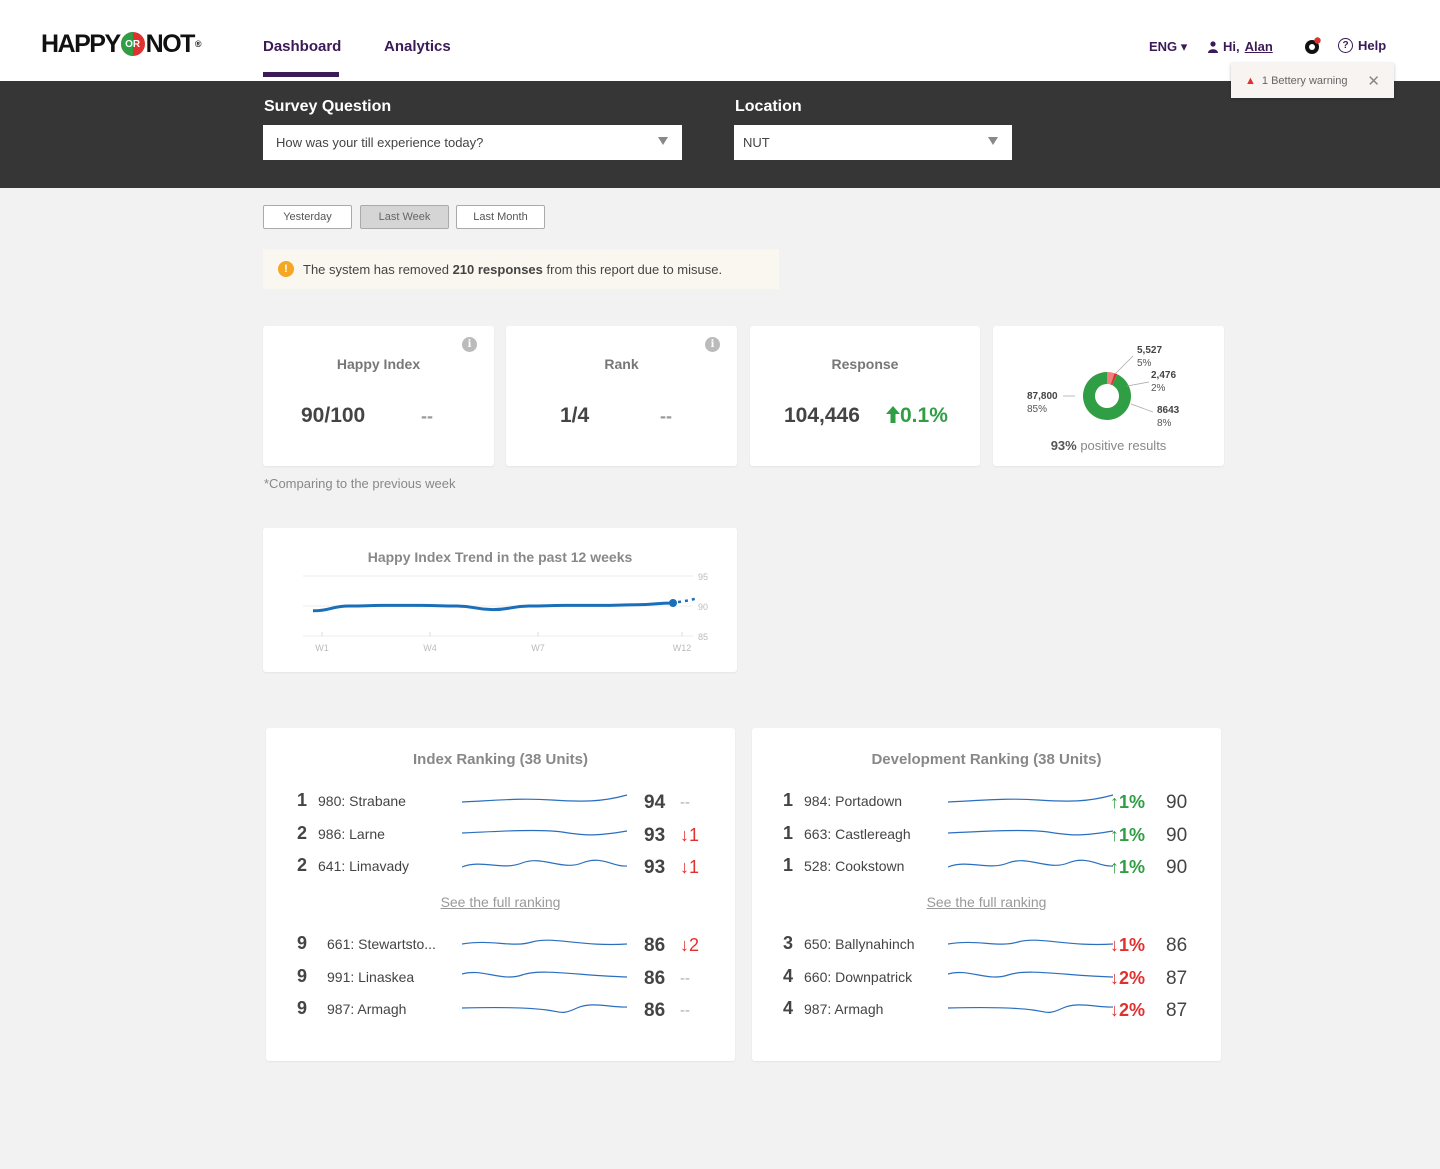 The width and height of the screenshot is (1440, 1169). I want to click on ranking-row: 3 650: Ballynahinch ↓1% 86, so click(986, 945).